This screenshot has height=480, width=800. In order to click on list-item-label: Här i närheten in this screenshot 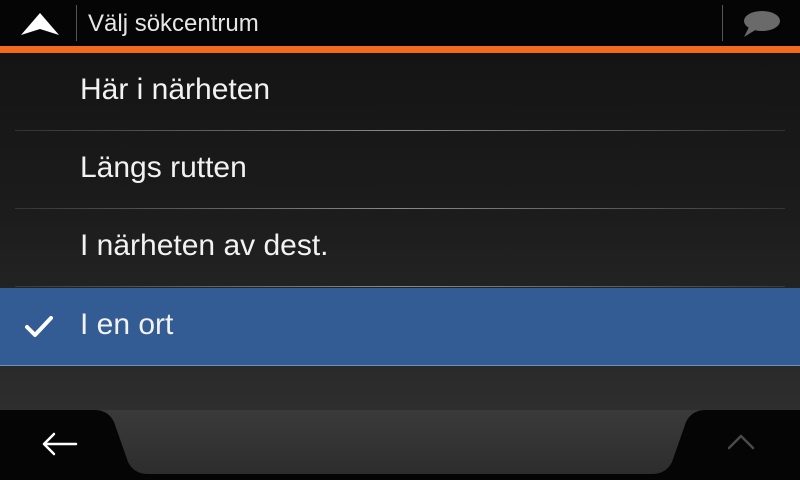, I will do `click(175, 89)`.